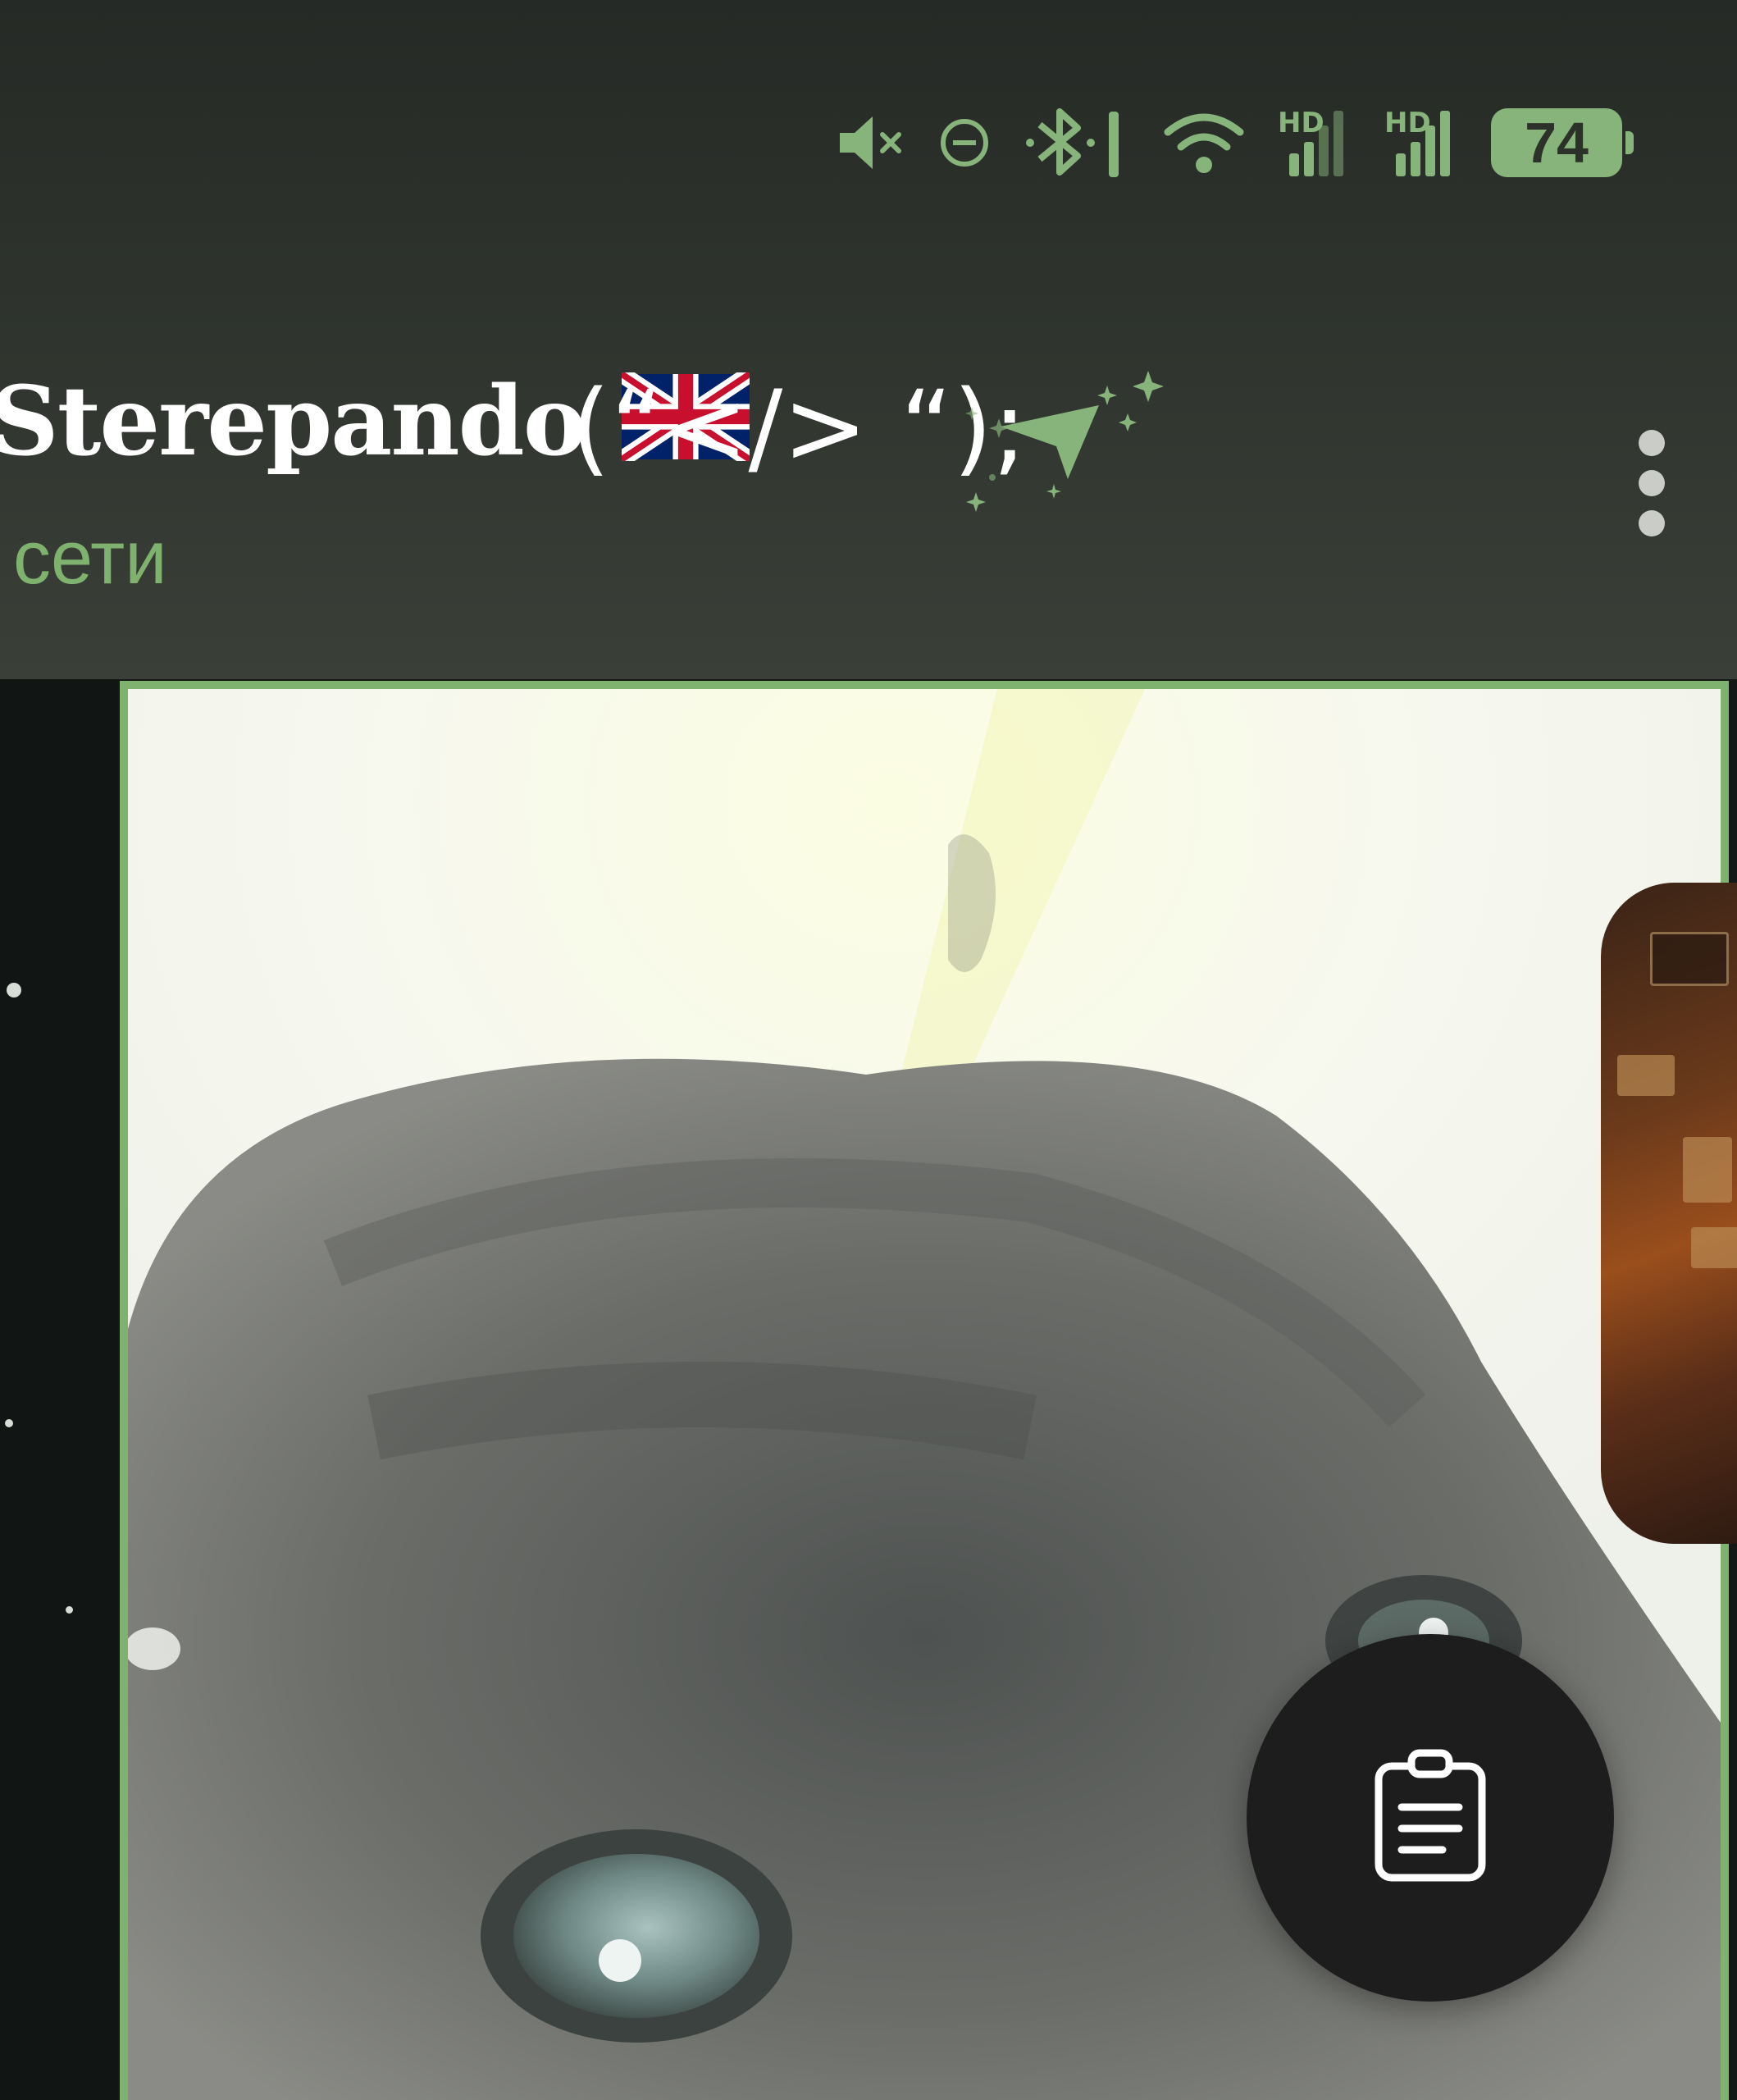 This screenshot has height=2100, width=1737. I want to click on battery-indicator: 74, so click(1562, 142).